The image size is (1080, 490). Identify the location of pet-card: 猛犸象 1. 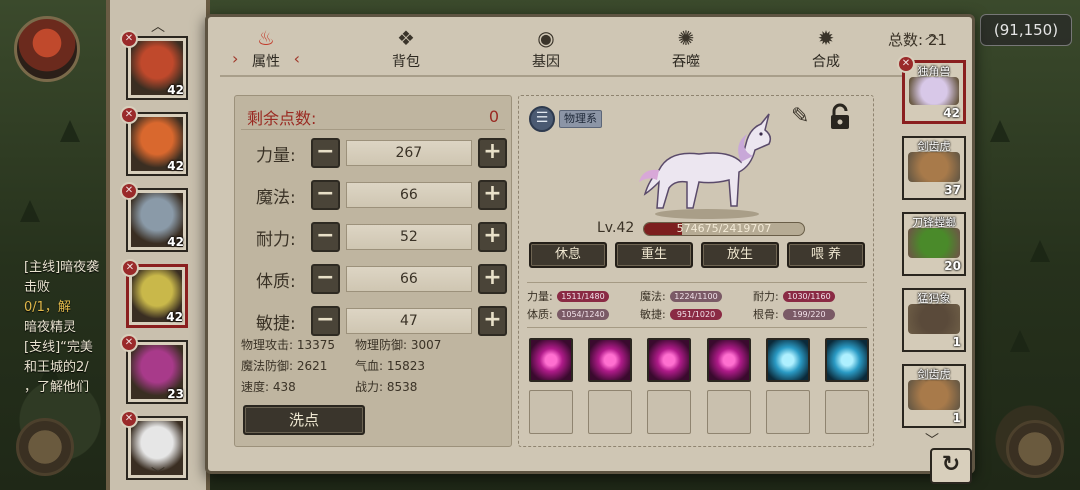
(934, 320).